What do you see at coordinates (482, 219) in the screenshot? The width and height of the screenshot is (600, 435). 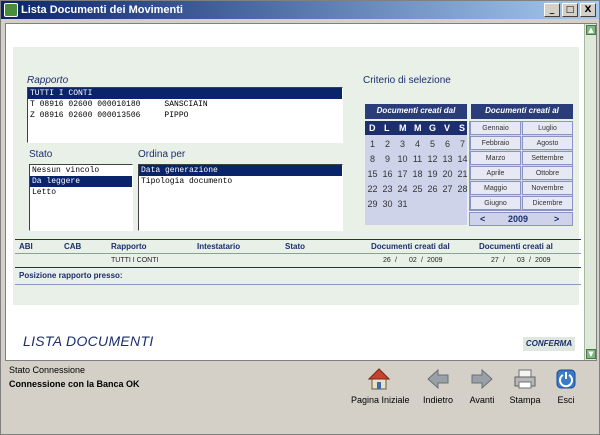 I see `prev-year-button: <` at bounding box center [482, 219].